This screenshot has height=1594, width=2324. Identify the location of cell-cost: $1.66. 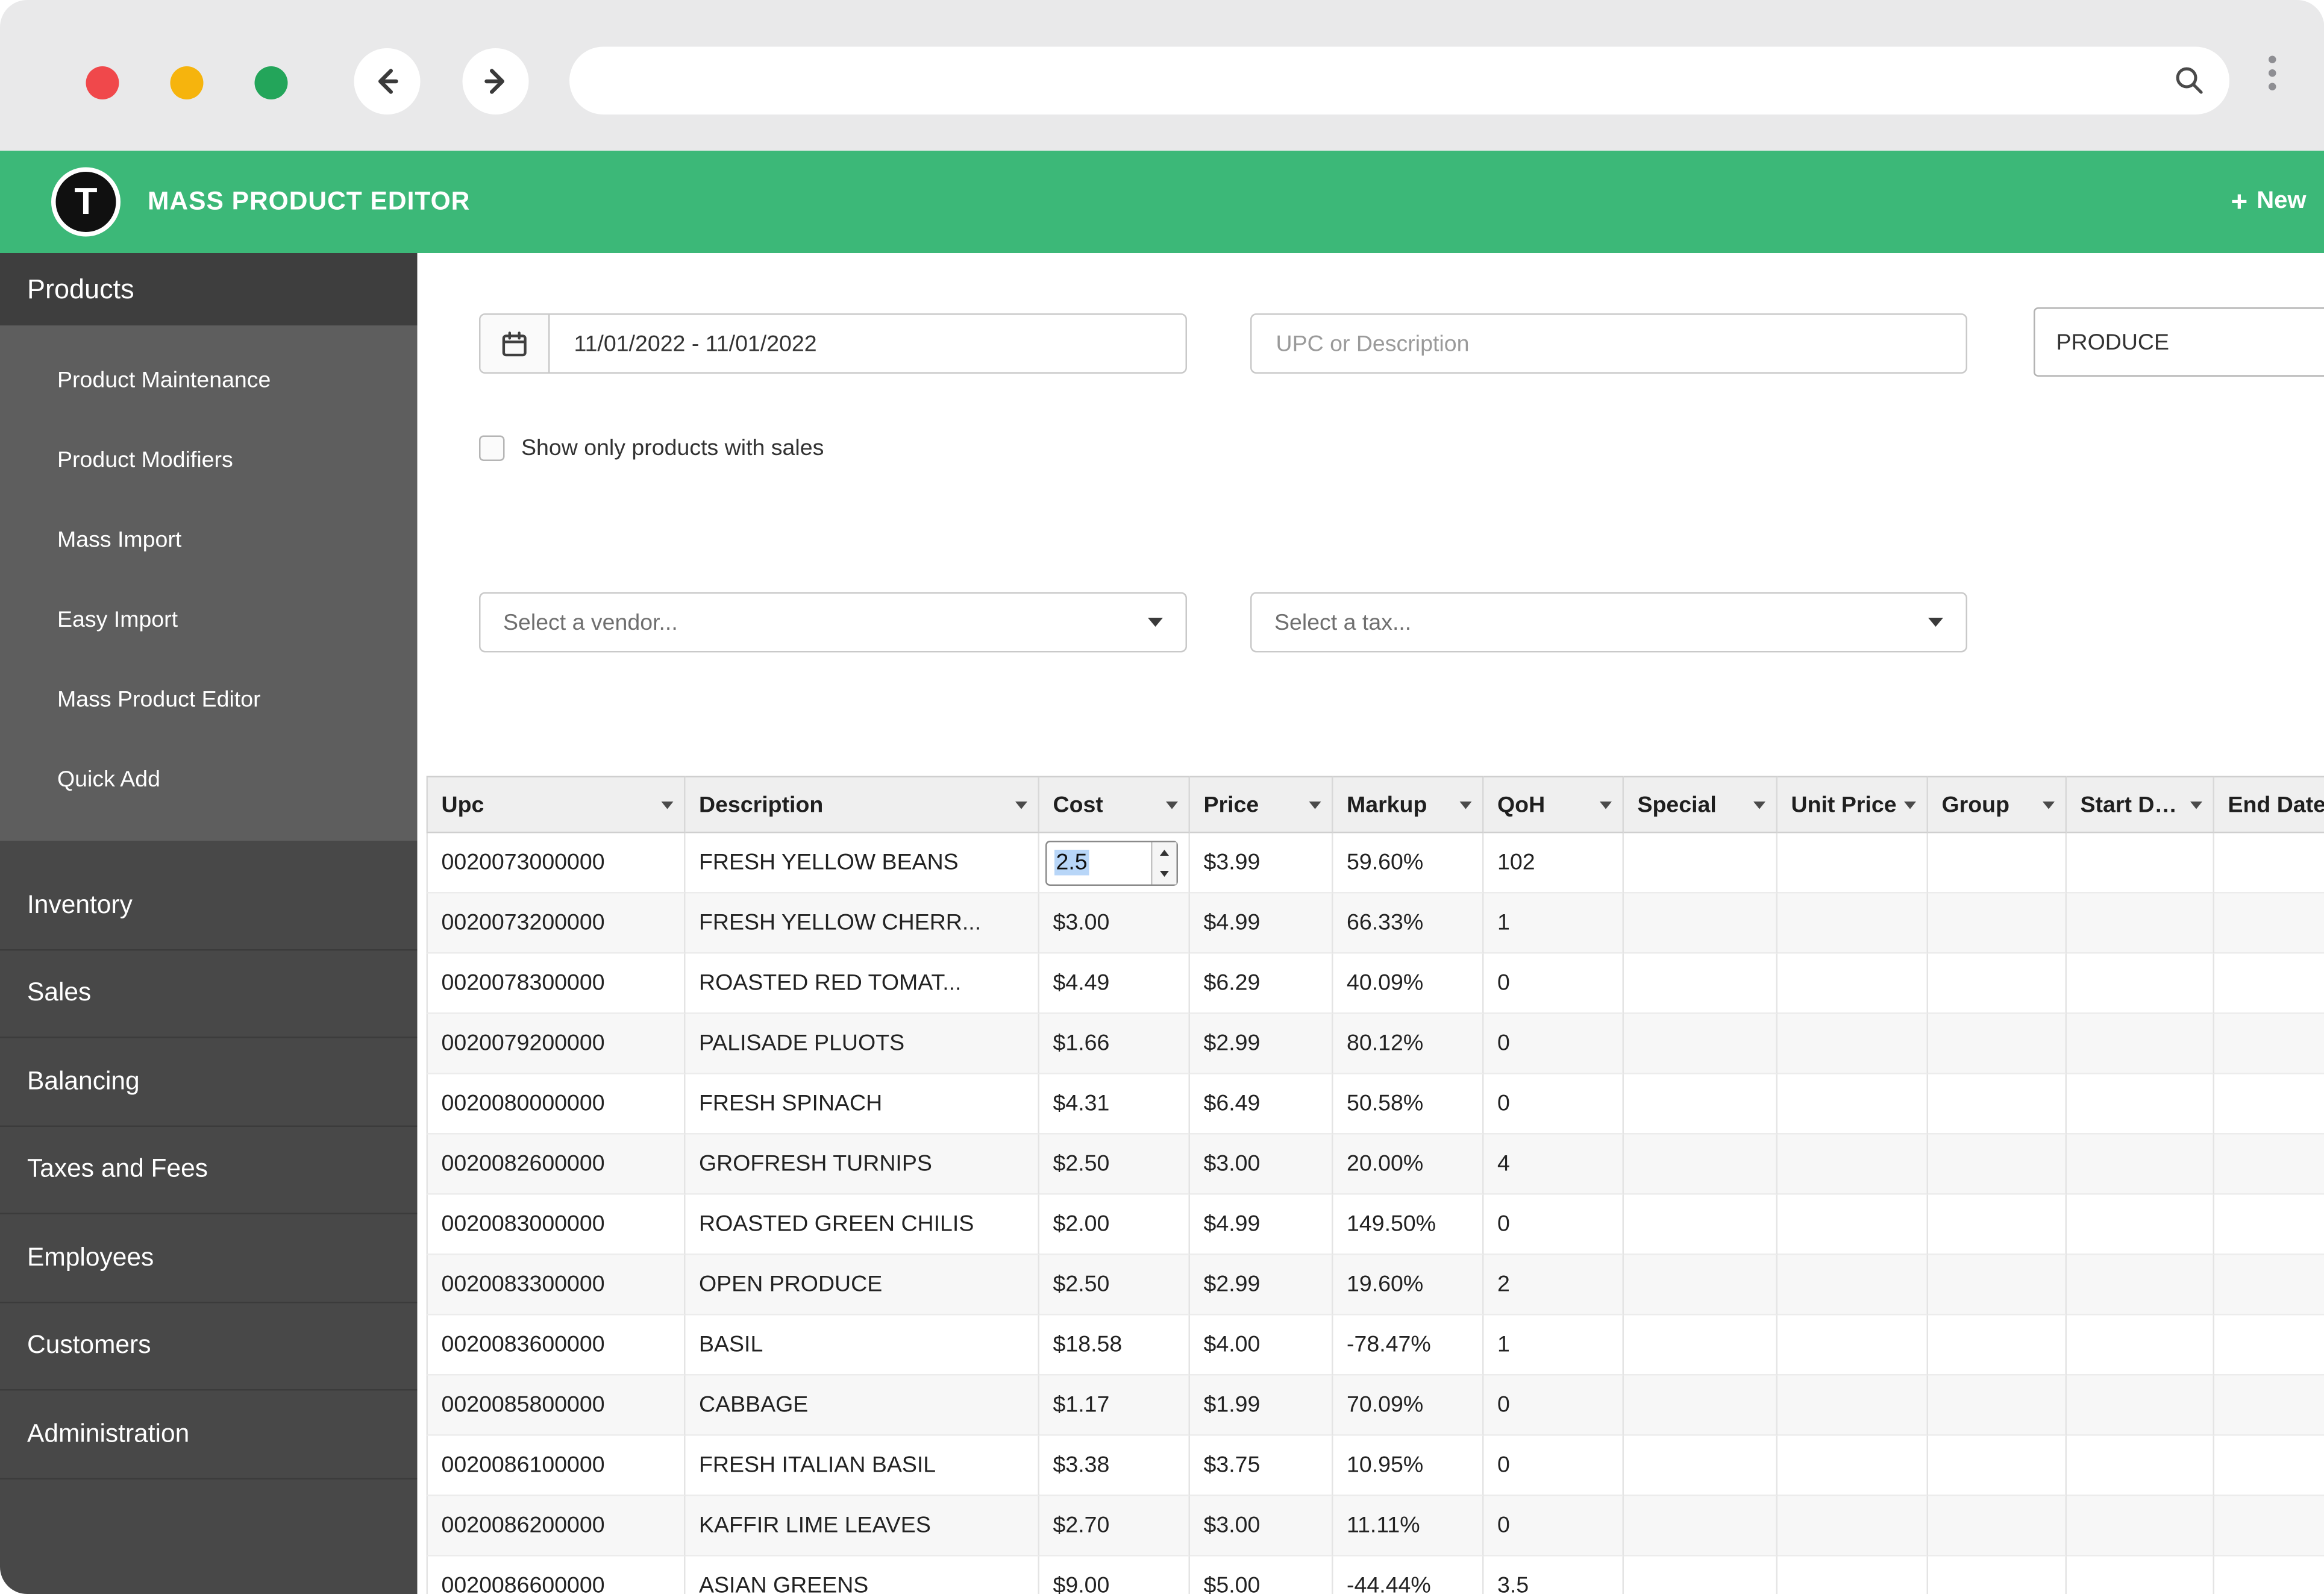
(1114, 1044).